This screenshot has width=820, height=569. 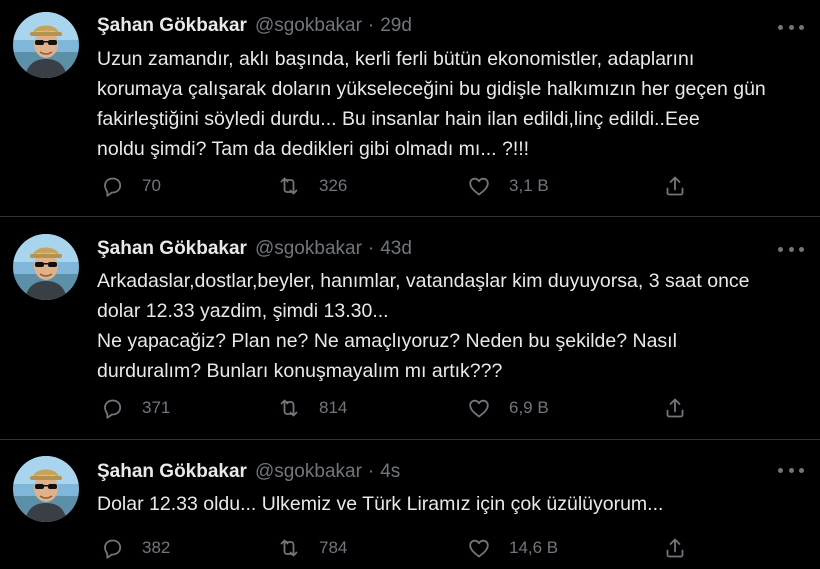 I want to click on tweet-time: 4s, so click(x=390, y=472).